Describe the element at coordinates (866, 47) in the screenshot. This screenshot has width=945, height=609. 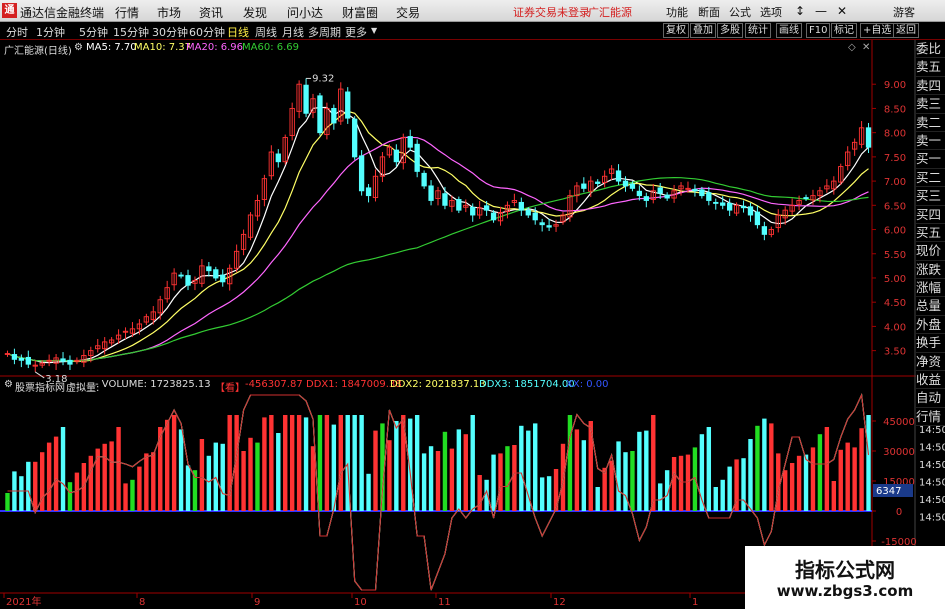
I see `close-panel-icon: ✕` at that location.